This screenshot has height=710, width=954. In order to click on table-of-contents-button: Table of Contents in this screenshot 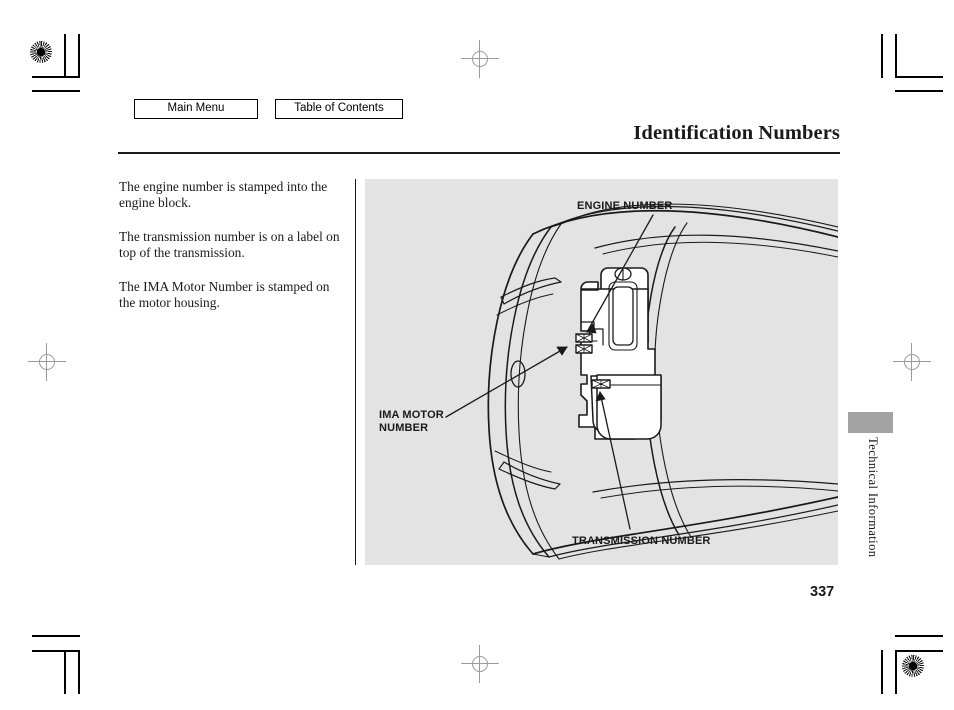, I will do `click(339, 109)`.